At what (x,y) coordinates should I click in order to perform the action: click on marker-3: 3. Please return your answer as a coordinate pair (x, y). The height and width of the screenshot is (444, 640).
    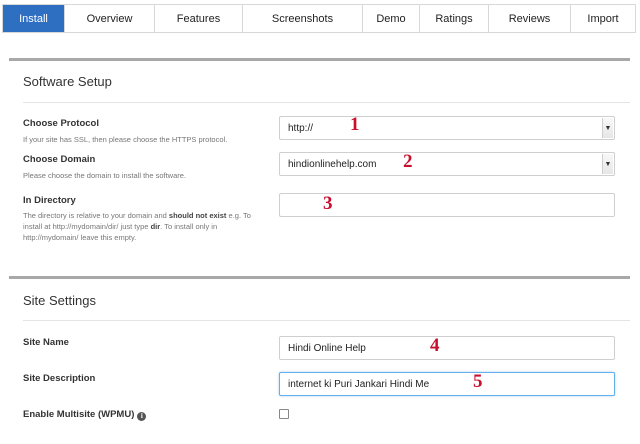
    Looking at the image, I should click on (328, 203).